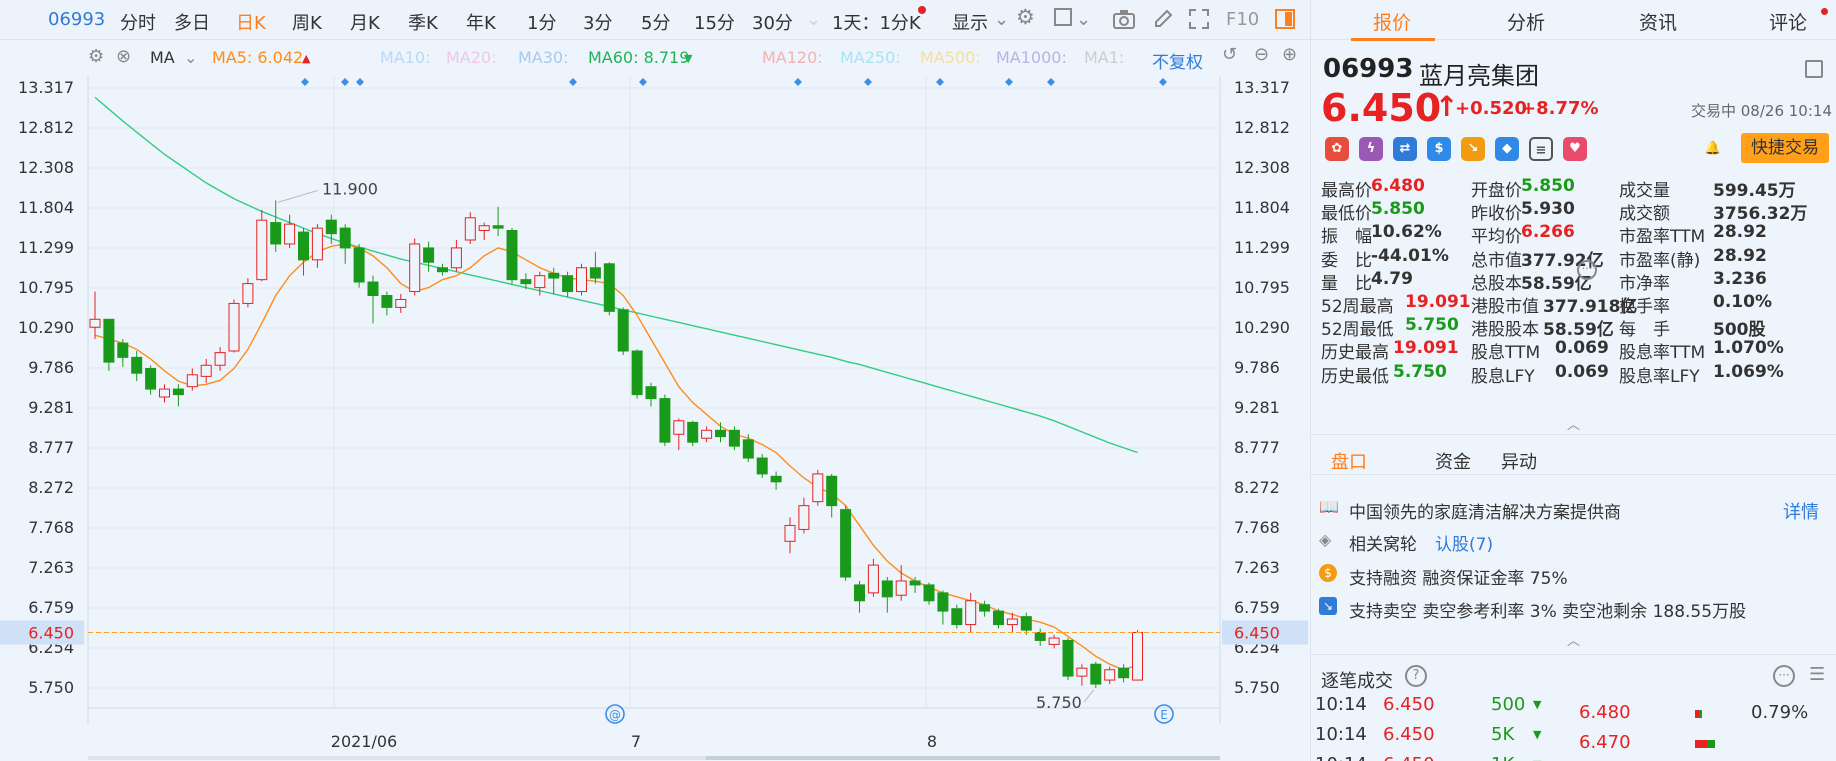 This screenshot has height=761, width=1836. Describe the element at coordinates (541, 22) in the screenshot. I see `tab-1min: 1分` at that location.